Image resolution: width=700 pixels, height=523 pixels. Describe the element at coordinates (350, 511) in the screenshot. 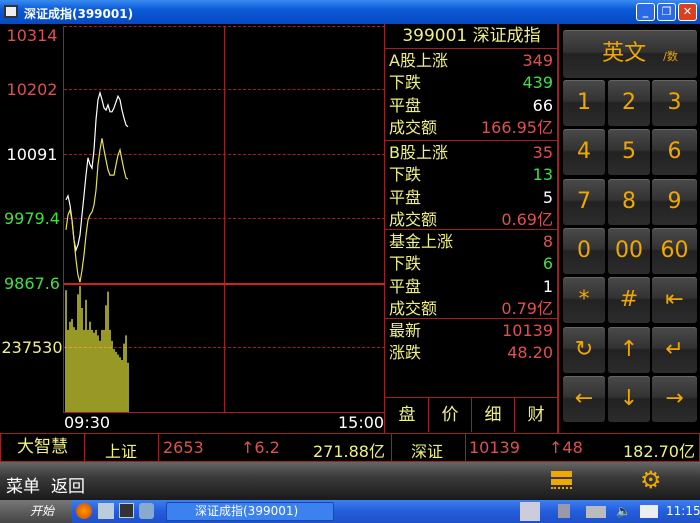

I see `taskbar: 开始 深证成指(399001) 🔈 11:15` at that location.